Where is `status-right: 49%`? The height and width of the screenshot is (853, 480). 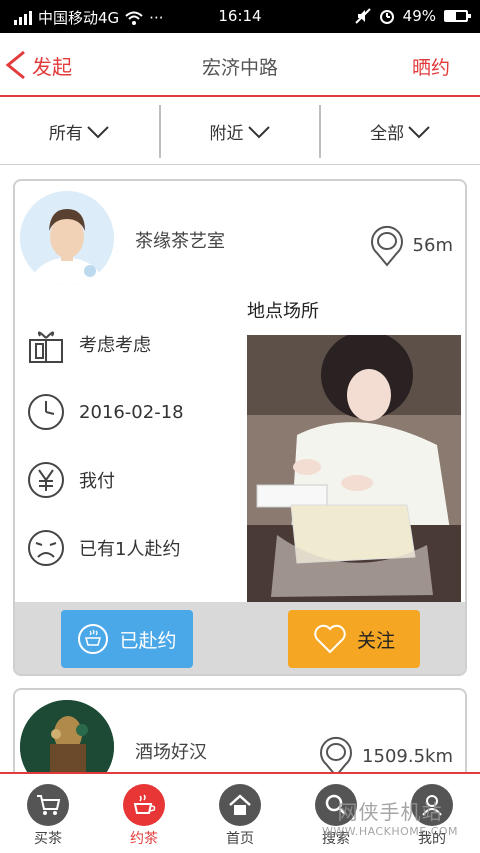
status-right: 49% is located at coordinates (412, 16).